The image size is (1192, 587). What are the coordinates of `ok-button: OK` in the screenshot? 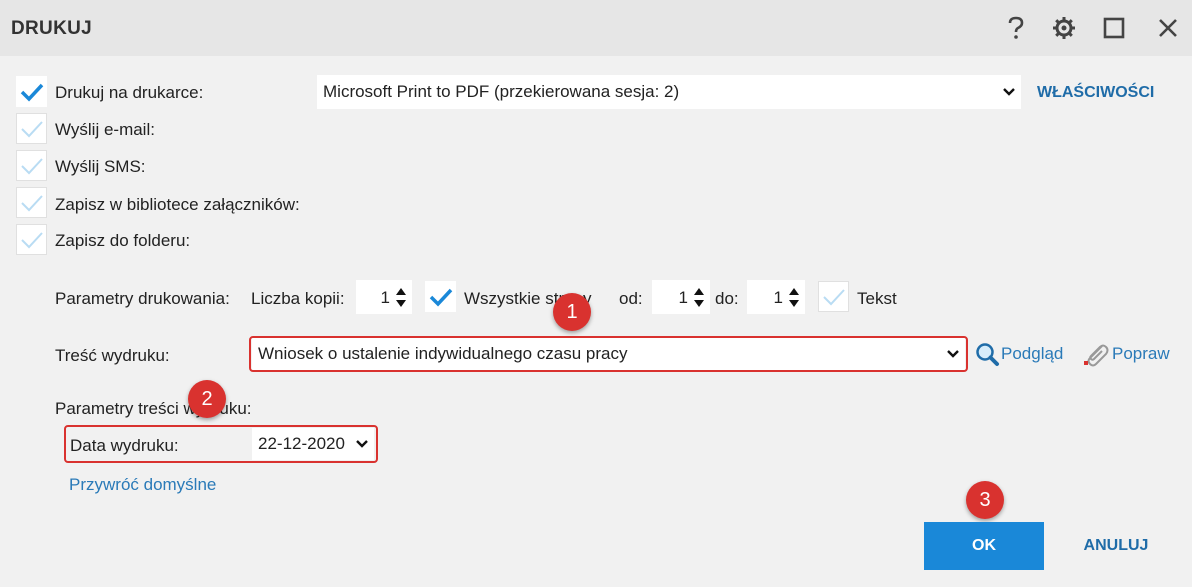 It's located at (984, 546).